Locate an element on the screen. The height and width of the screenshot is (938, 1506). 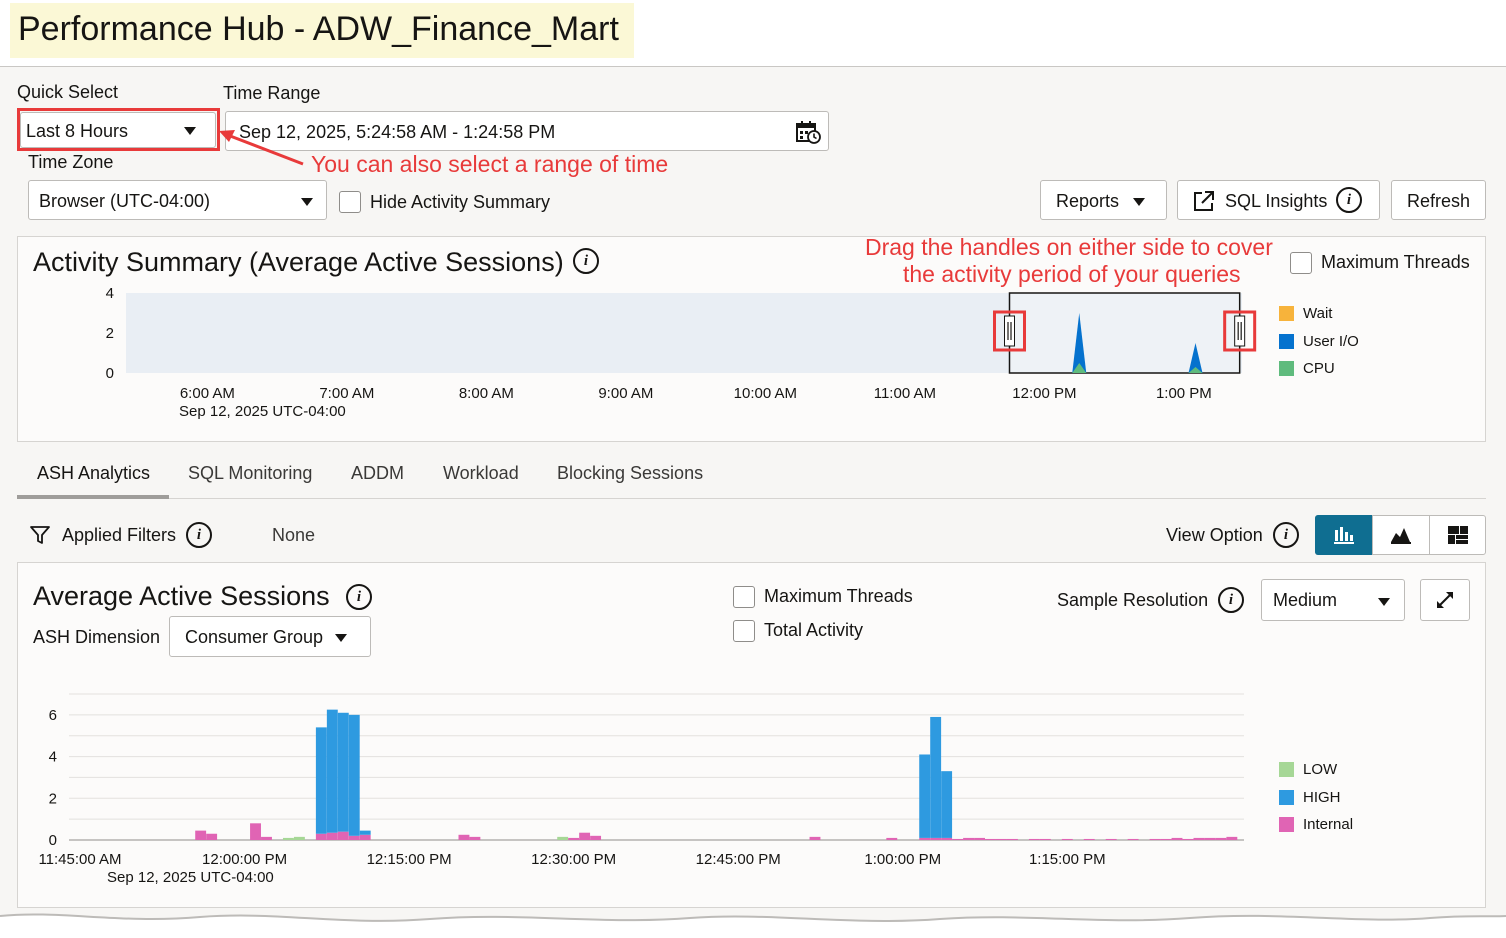
aas-x-tick: 12:45:00 PM is located at coordinates (738, 859).